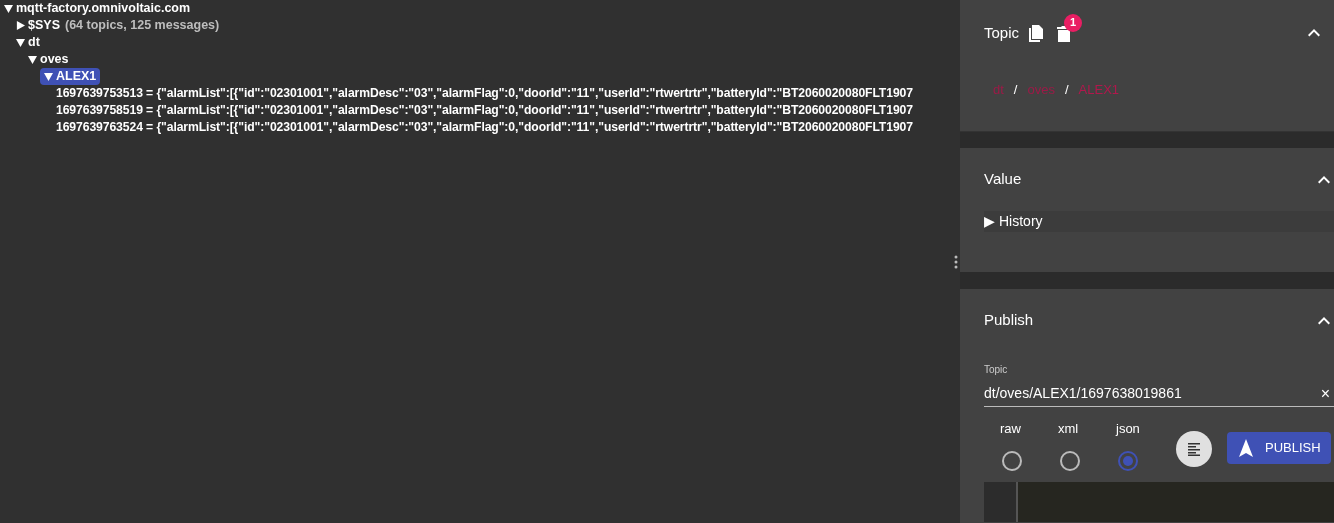 This screenshot has height=523, width=1334. Describe the element at coordinates (1010, 429) in the screenshot. I see `format-label: raw` at that location.